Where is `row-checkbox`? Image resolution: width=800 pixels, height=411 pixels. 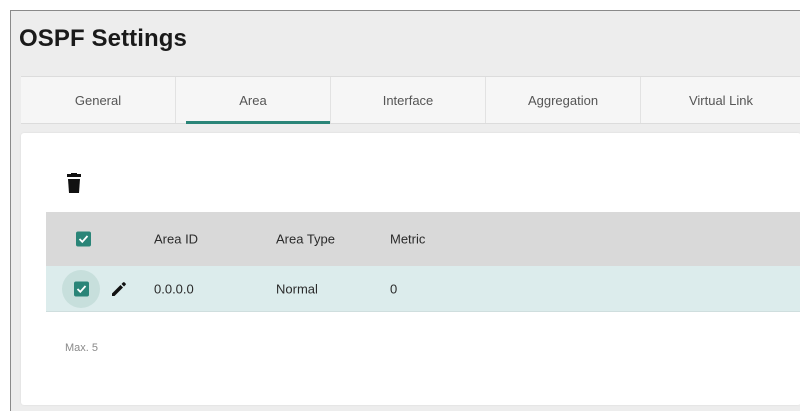 row-checkbox is located at coordinates (81, 288).